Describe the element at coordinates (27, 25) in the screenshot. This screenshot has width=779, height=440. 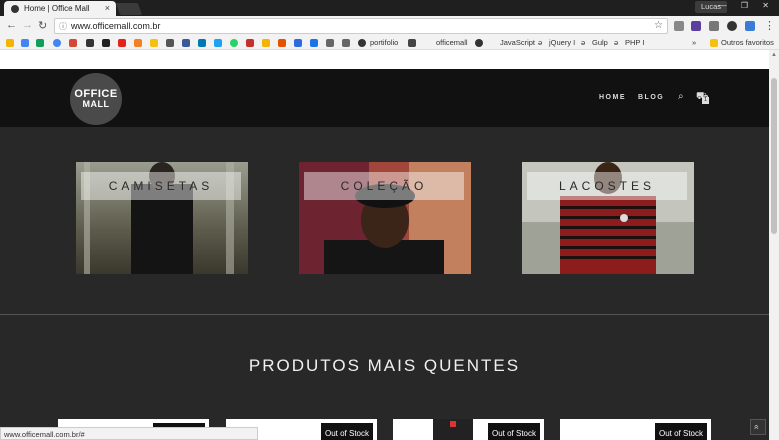
I see `forward-arrow-icon: →` at that location.